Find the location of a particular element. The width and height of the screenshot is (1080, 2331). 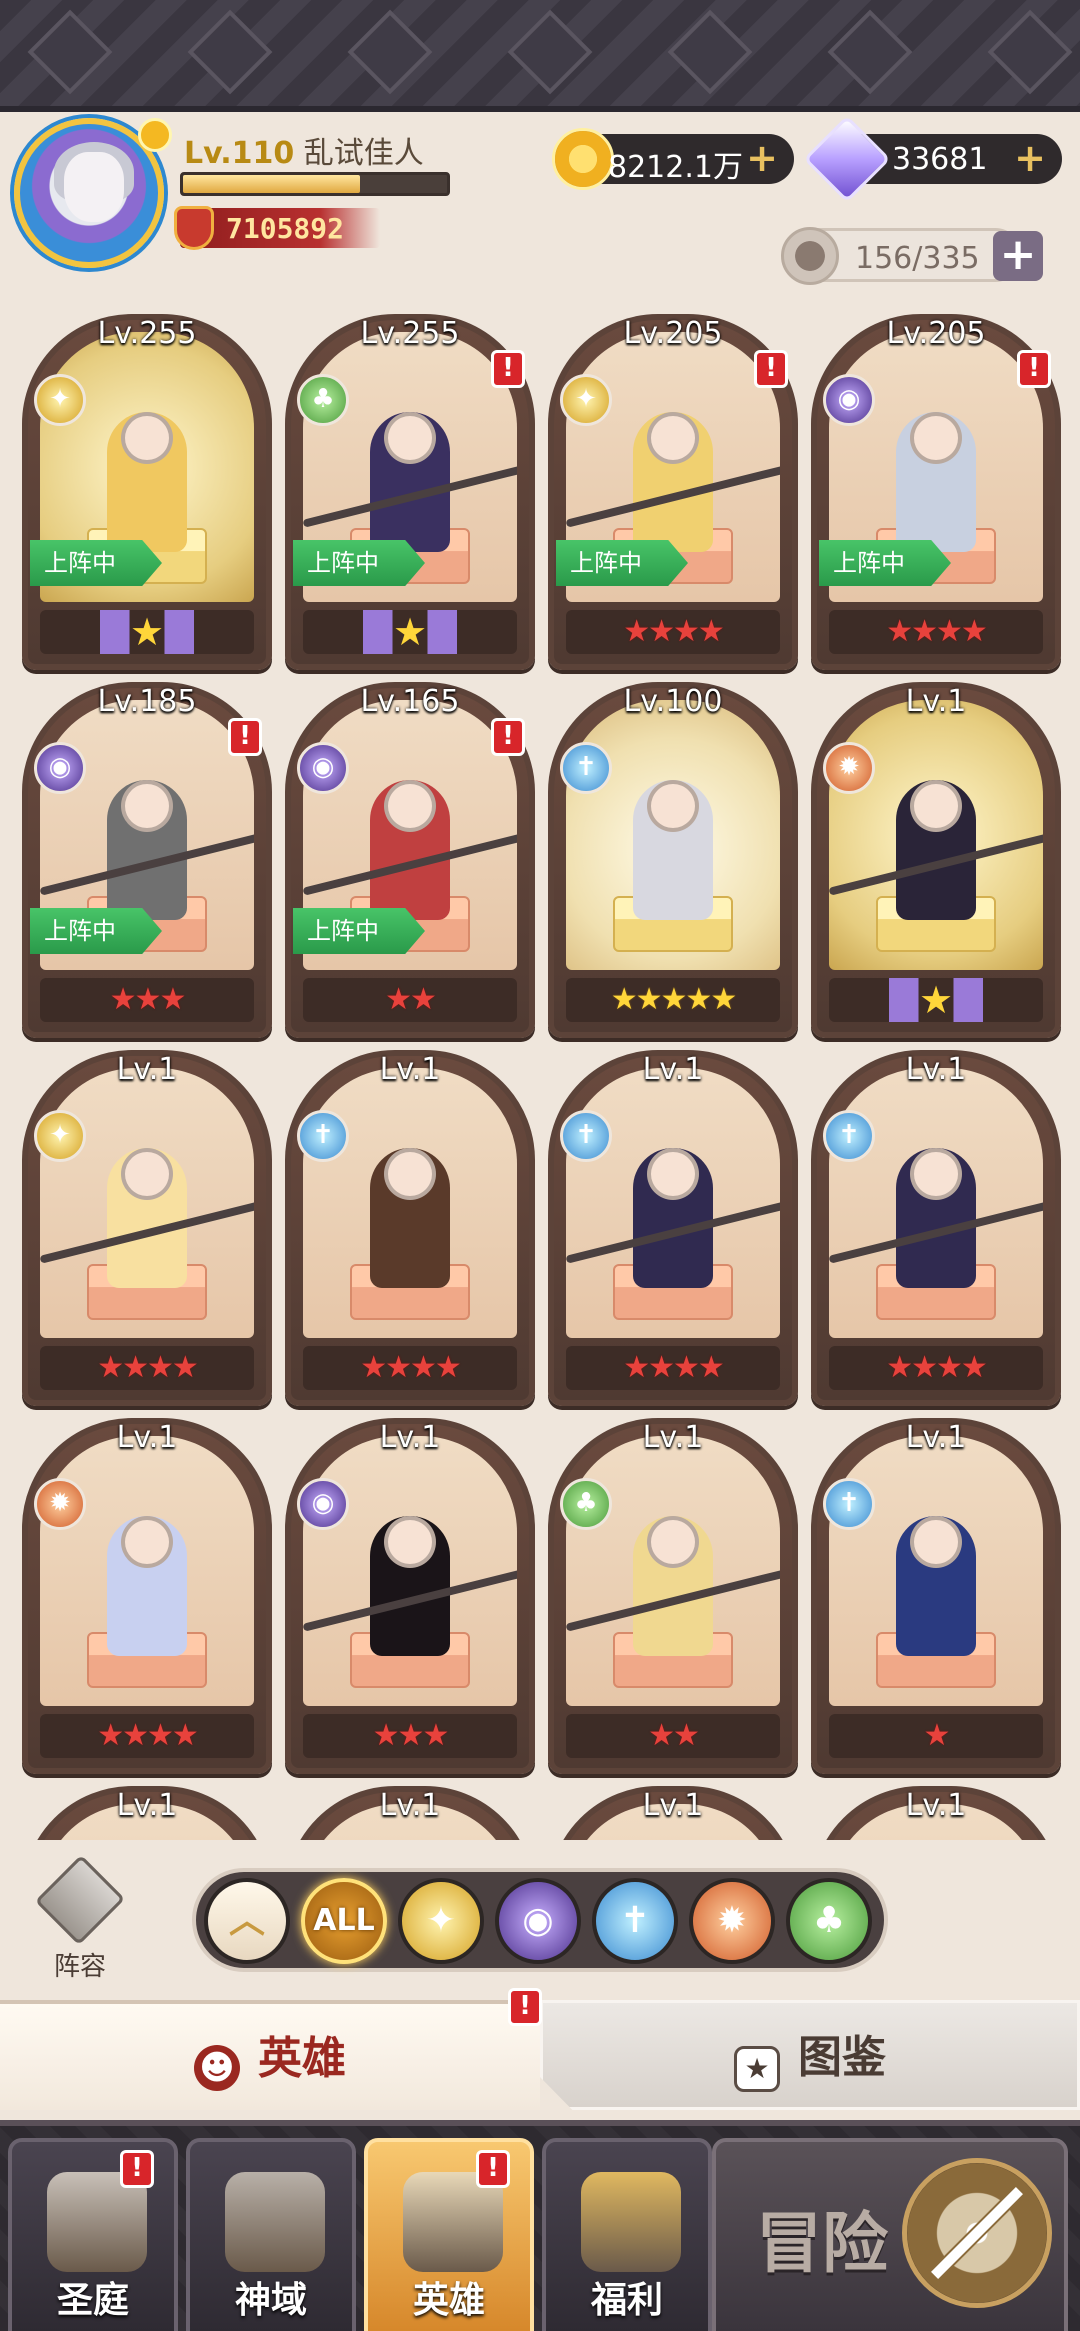

player-avatar is located at coordinates (93, 193).